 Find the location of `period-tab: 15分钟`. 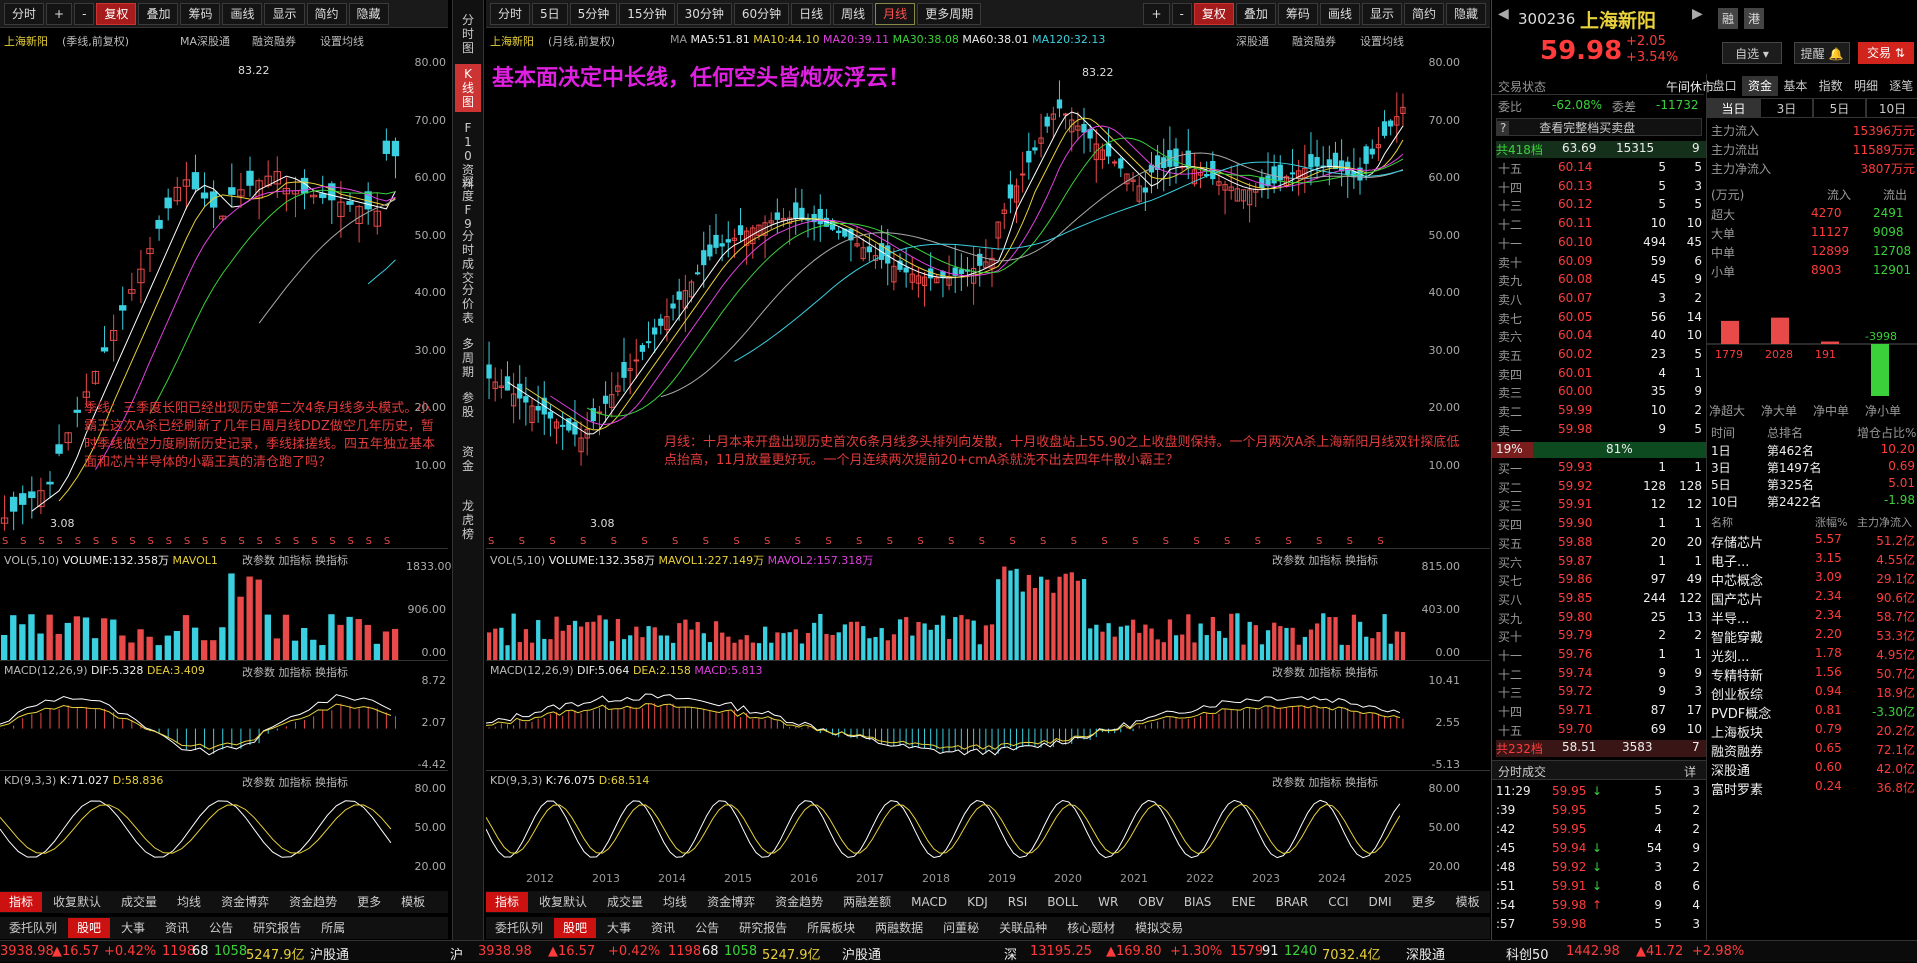

period-tab: 15分钟 is located at coordinates (647, 13).